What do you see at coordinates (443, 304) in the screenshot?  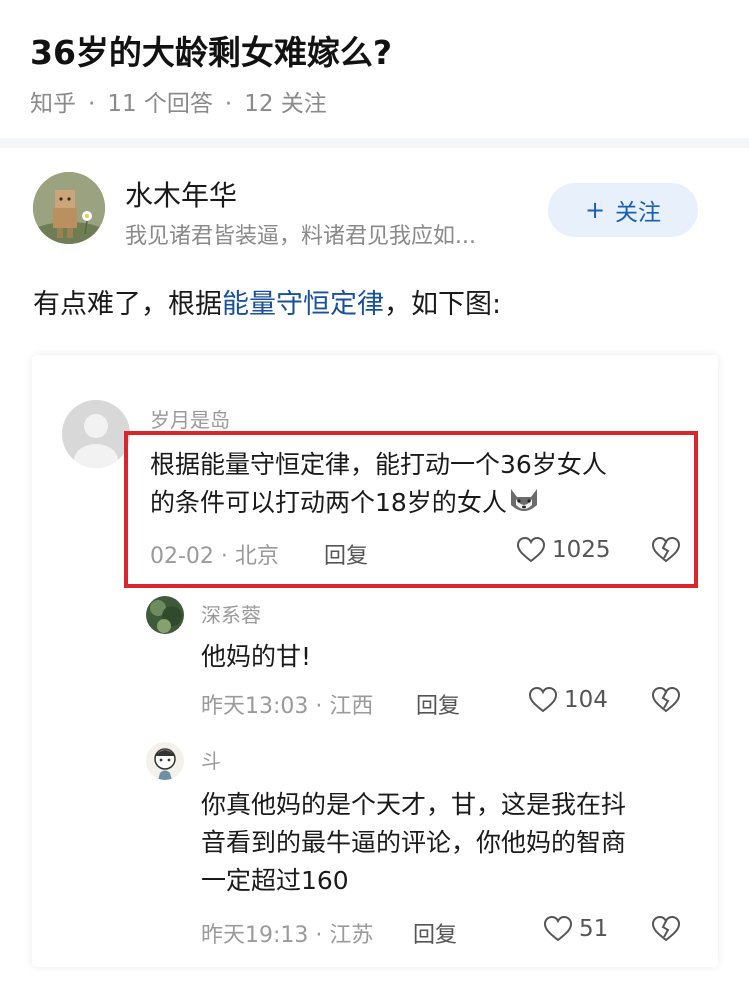 I see `answer-text-after: ，如下图:` at bounding box center [443, 304].